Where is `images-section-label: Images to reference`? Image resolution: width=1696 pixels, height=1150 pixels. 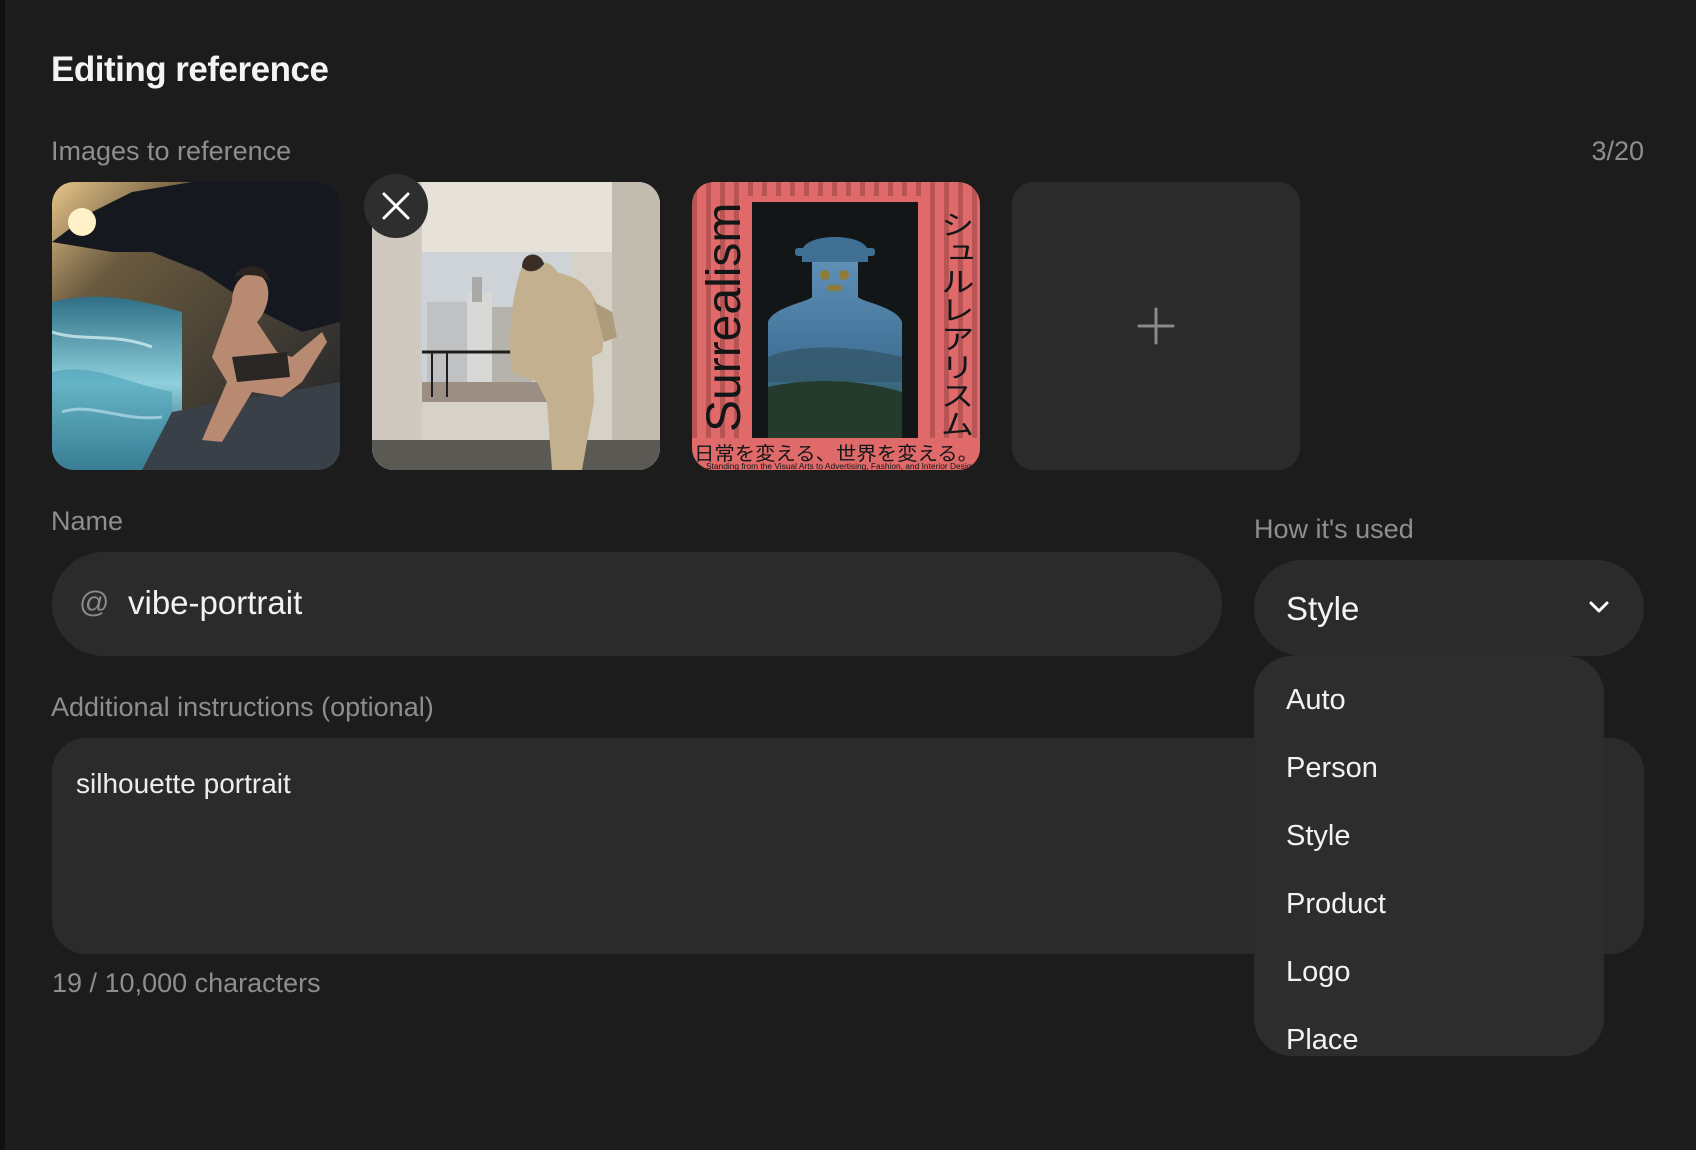 images-section-label: Images to reference is located at coordinates (171, 151).